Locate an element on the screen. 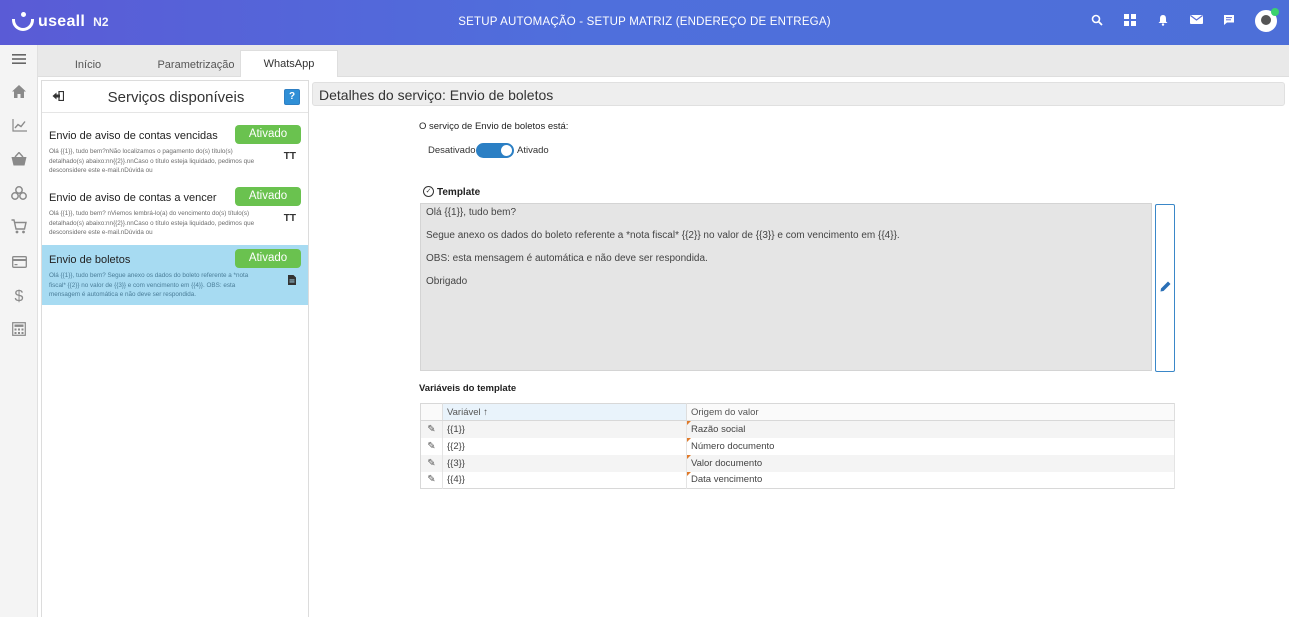 The image size is (1289, 617). chat-icon is located at coordinates (1229, 21).